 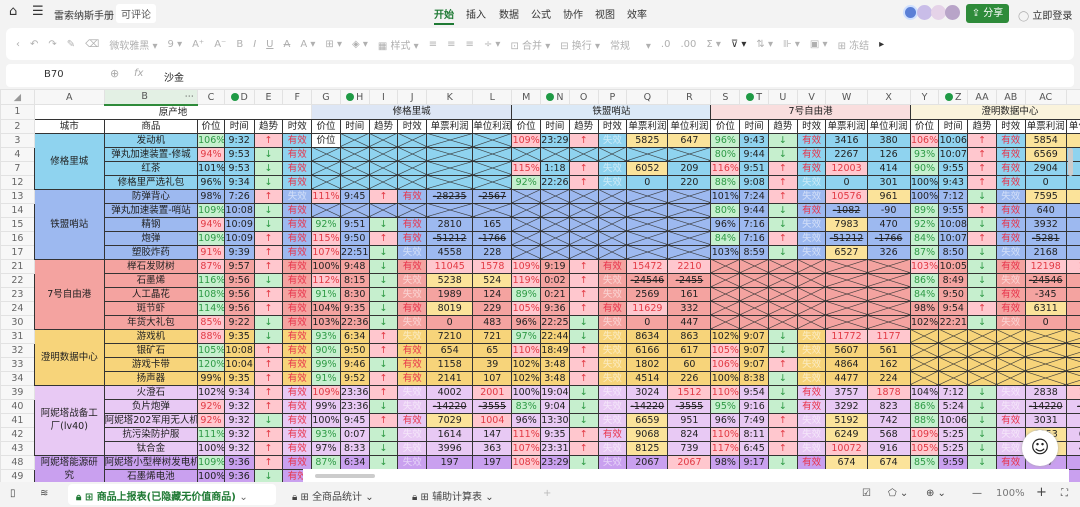 What do you see at coordinates (953, 280) in the screenshot?
I see `data-cell: 8:49` at bounding box center [953, 280].